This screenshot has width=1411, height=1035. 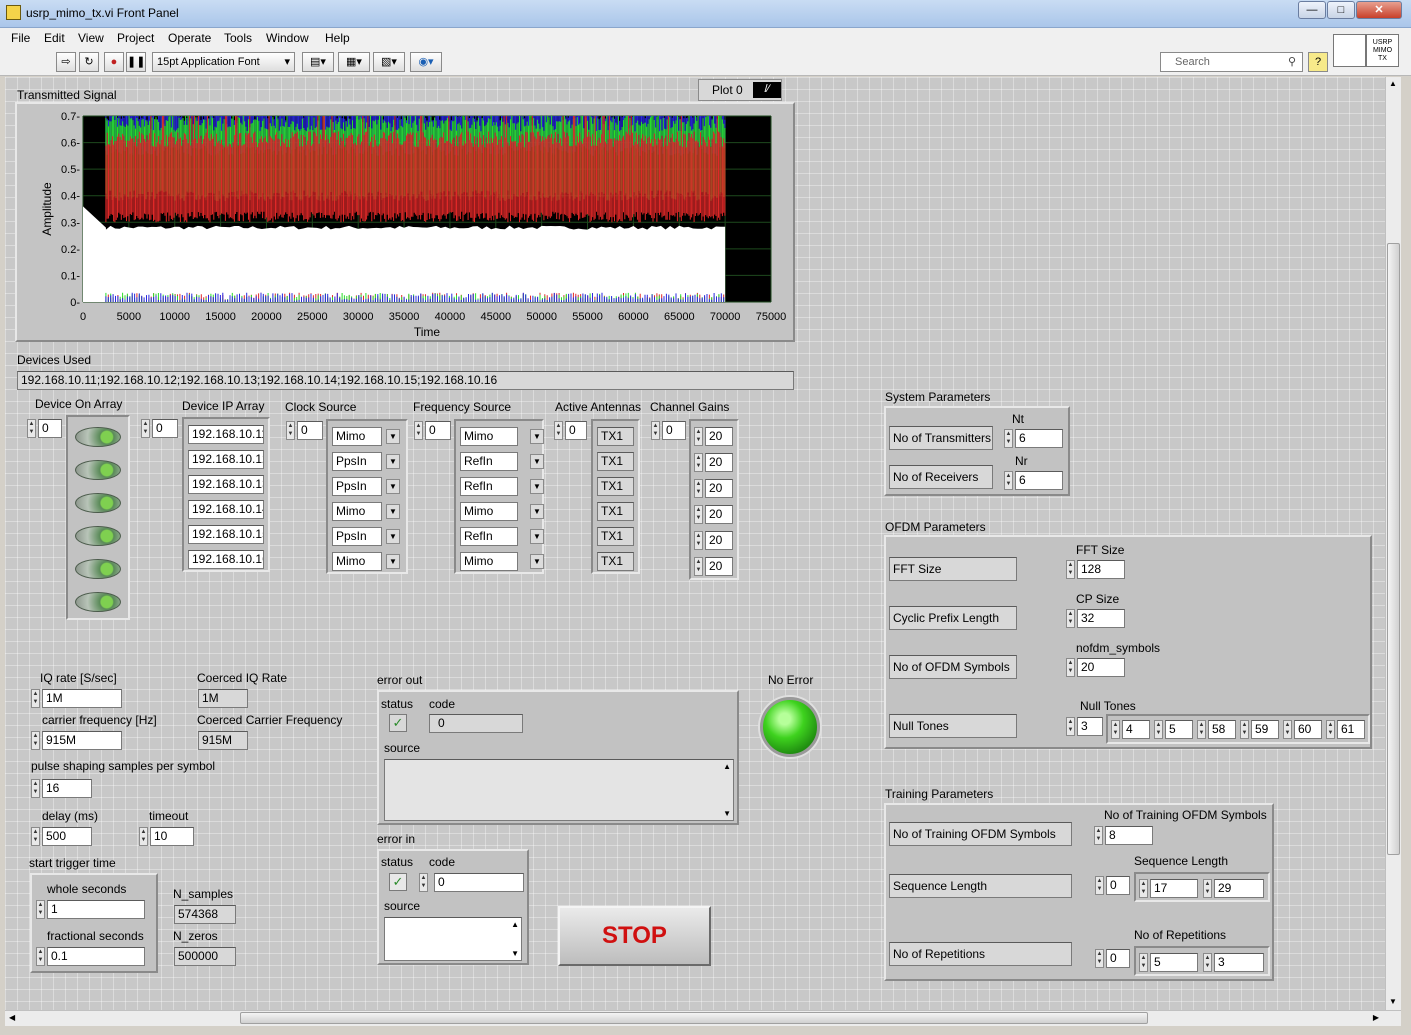 I want to click on scroll-right-icon: ▶, so click(x=1376, y=1017).